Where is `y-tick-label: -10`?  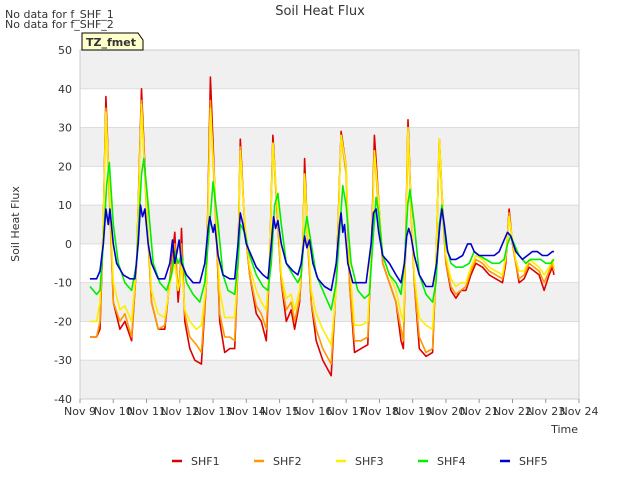 y-tick-label: -10 is located at coordinates (63, 283).